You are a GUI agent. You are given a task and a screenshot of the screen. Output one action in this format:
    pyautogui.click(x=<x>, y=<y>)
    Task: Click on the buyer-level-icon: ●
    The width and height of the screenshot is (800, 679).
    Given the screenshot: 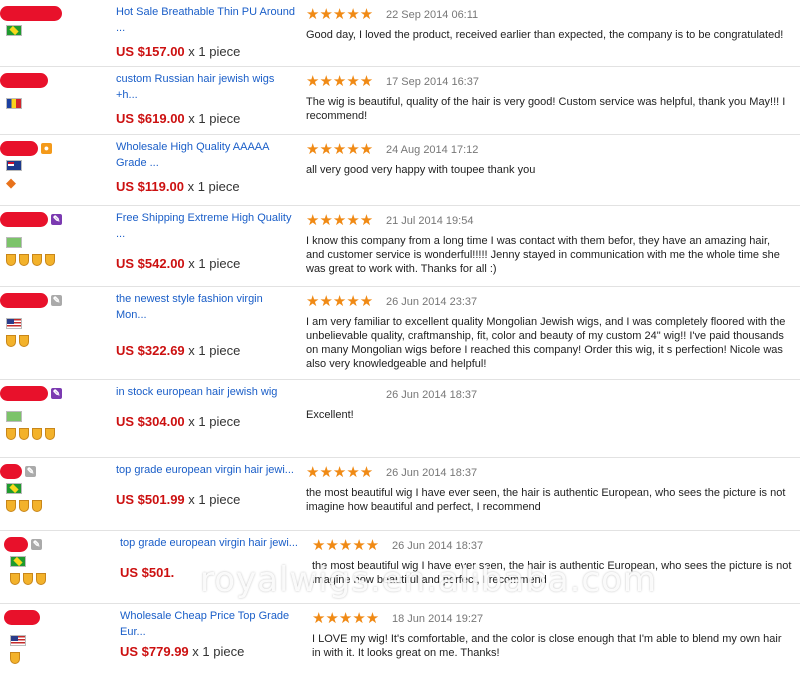 What is the action you would take?
    pyautogui.click(x=46, y=148)
    